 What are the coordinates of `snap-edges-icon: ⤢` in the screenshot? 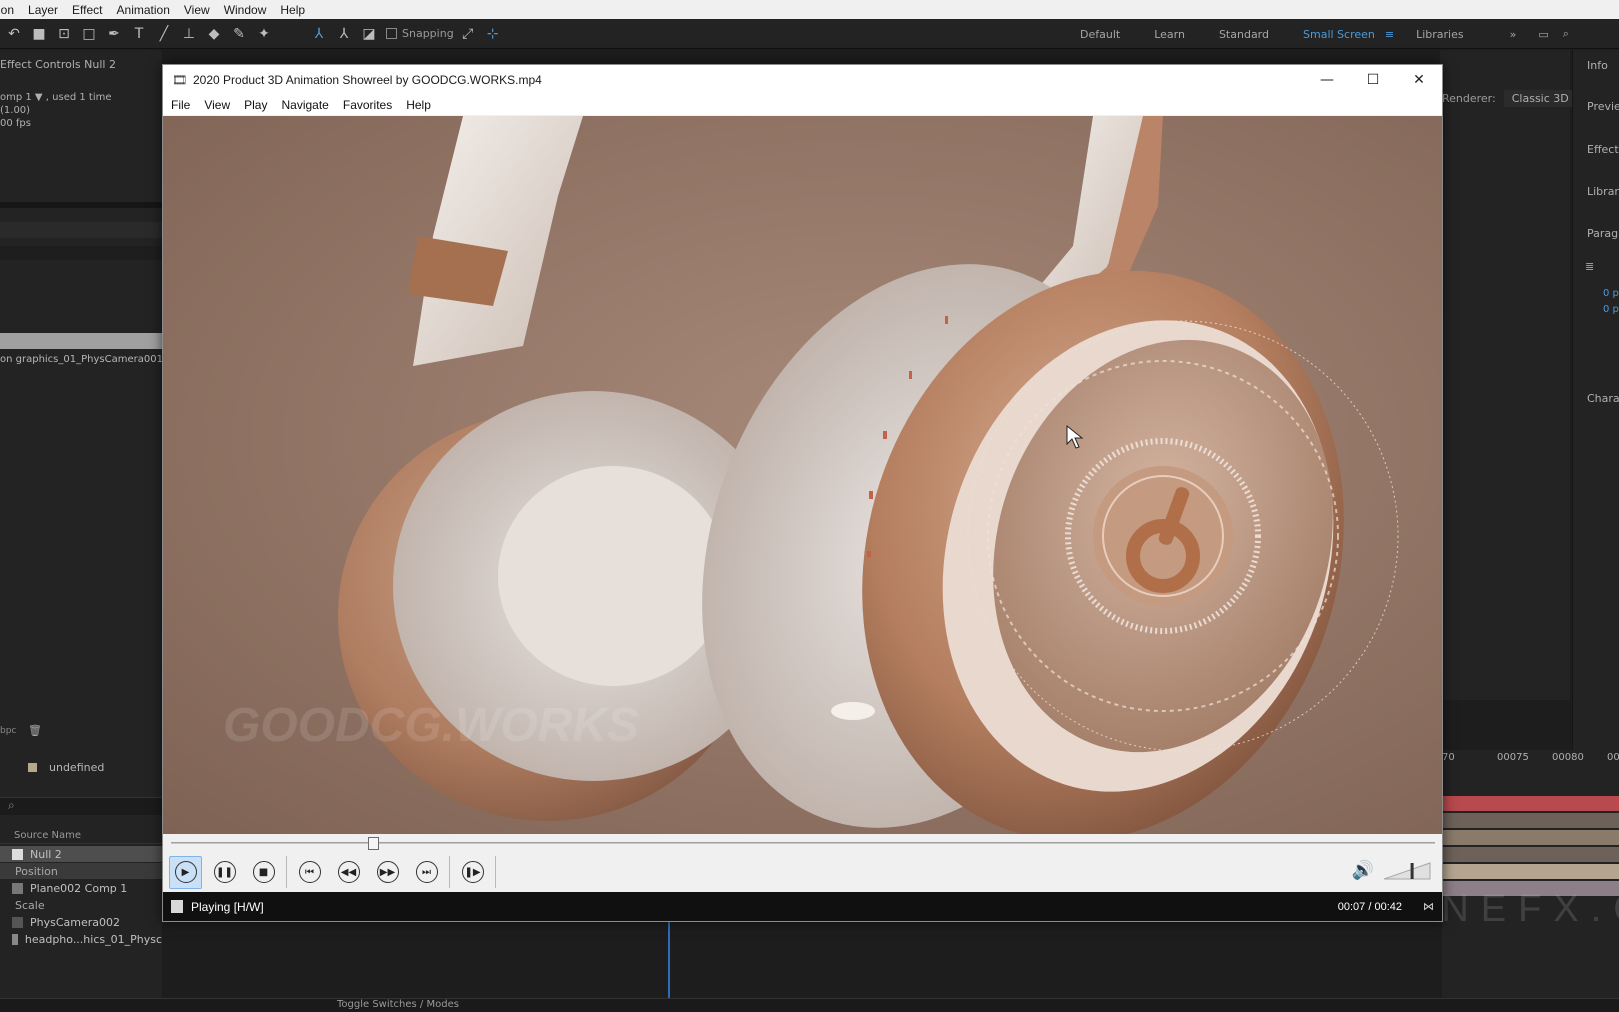 It's located at (468, 34).